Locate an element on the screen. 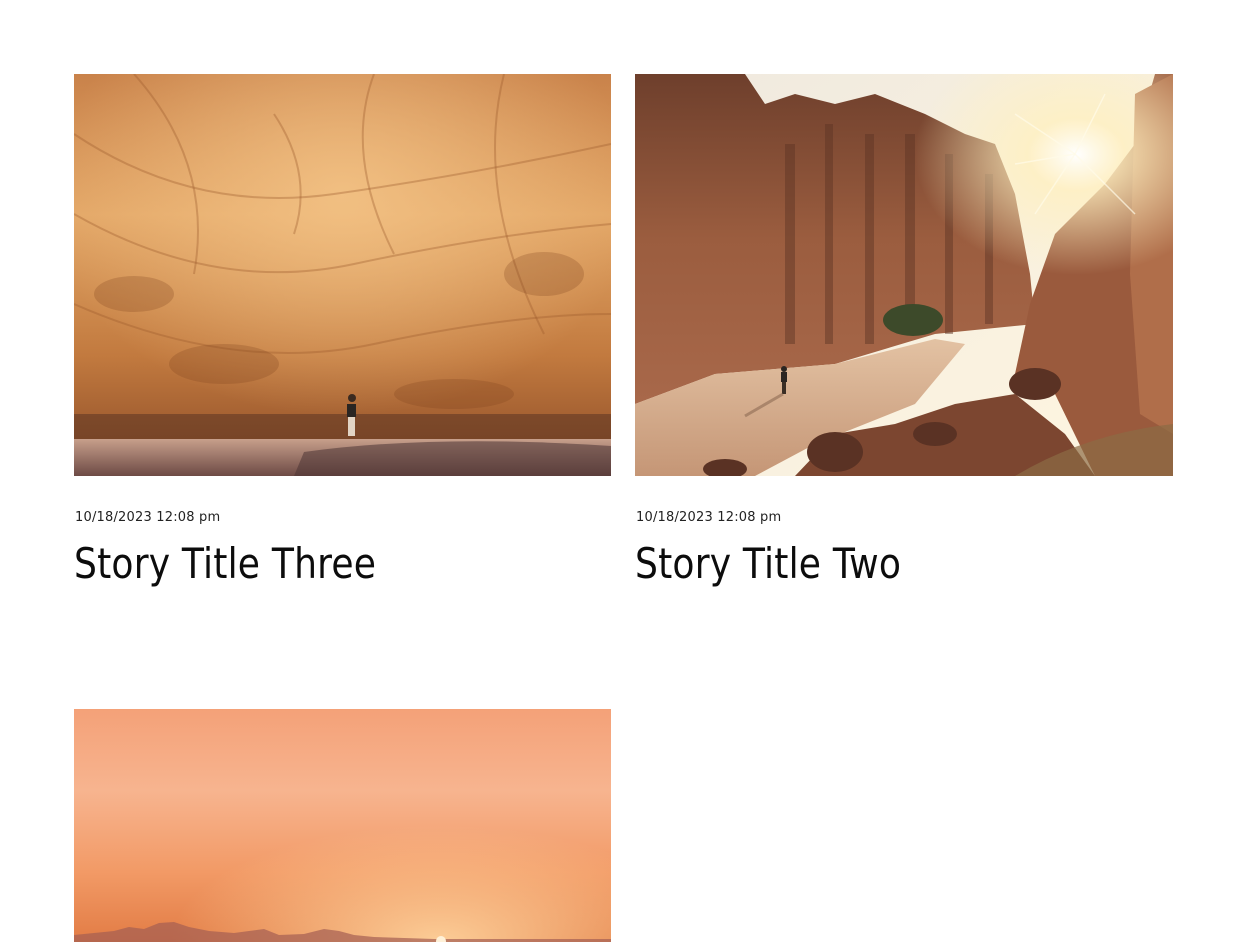  story-title: Story Title Two is located at coordinates (866, 563).